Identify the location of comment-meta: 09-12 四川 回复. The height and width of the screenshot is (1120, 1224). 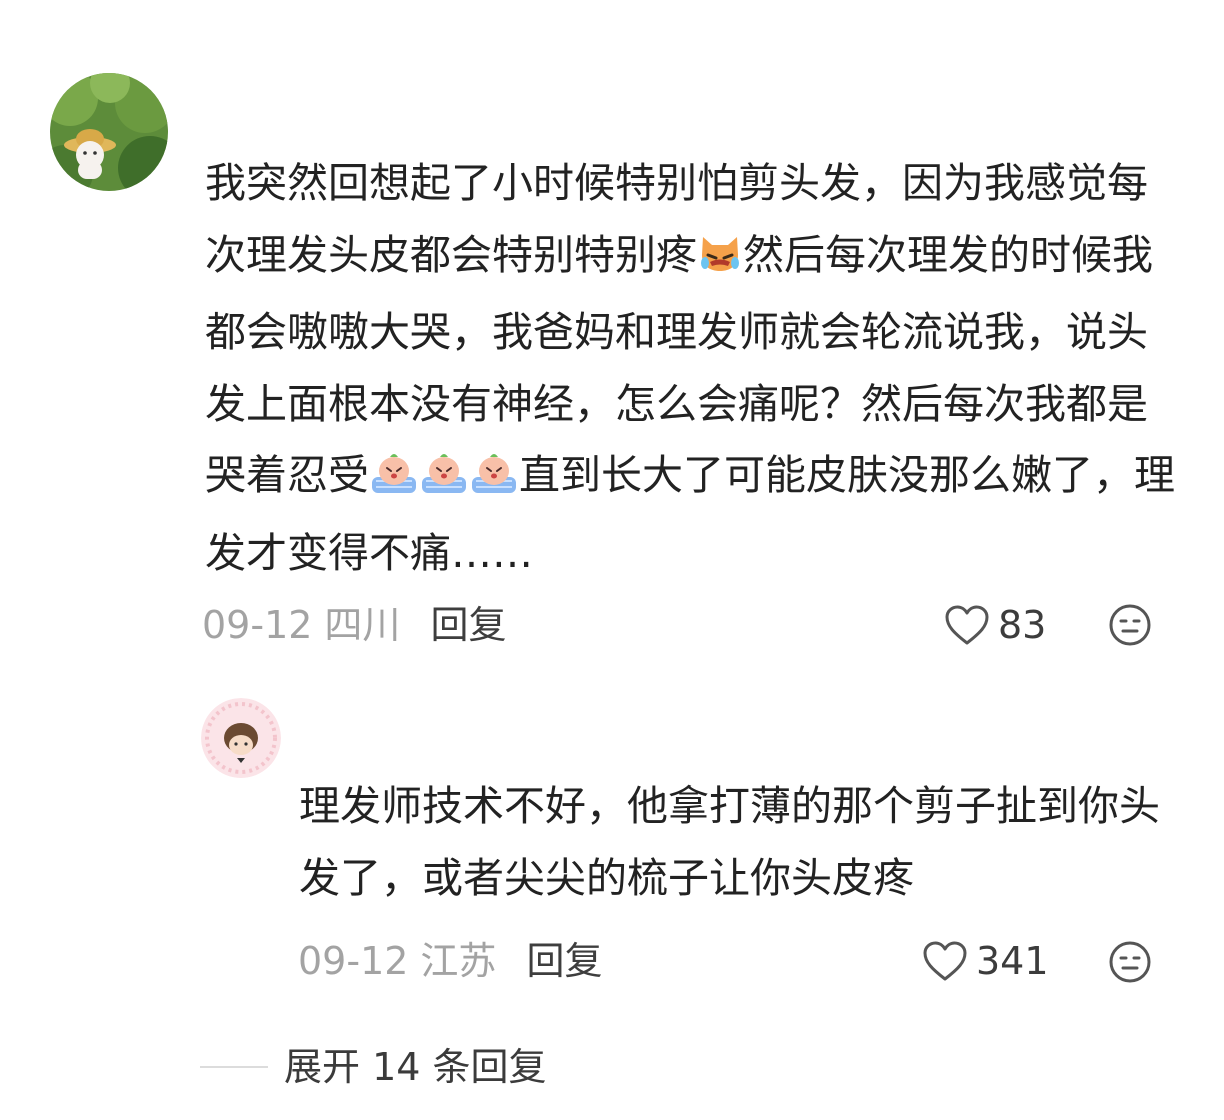
(354, 625).